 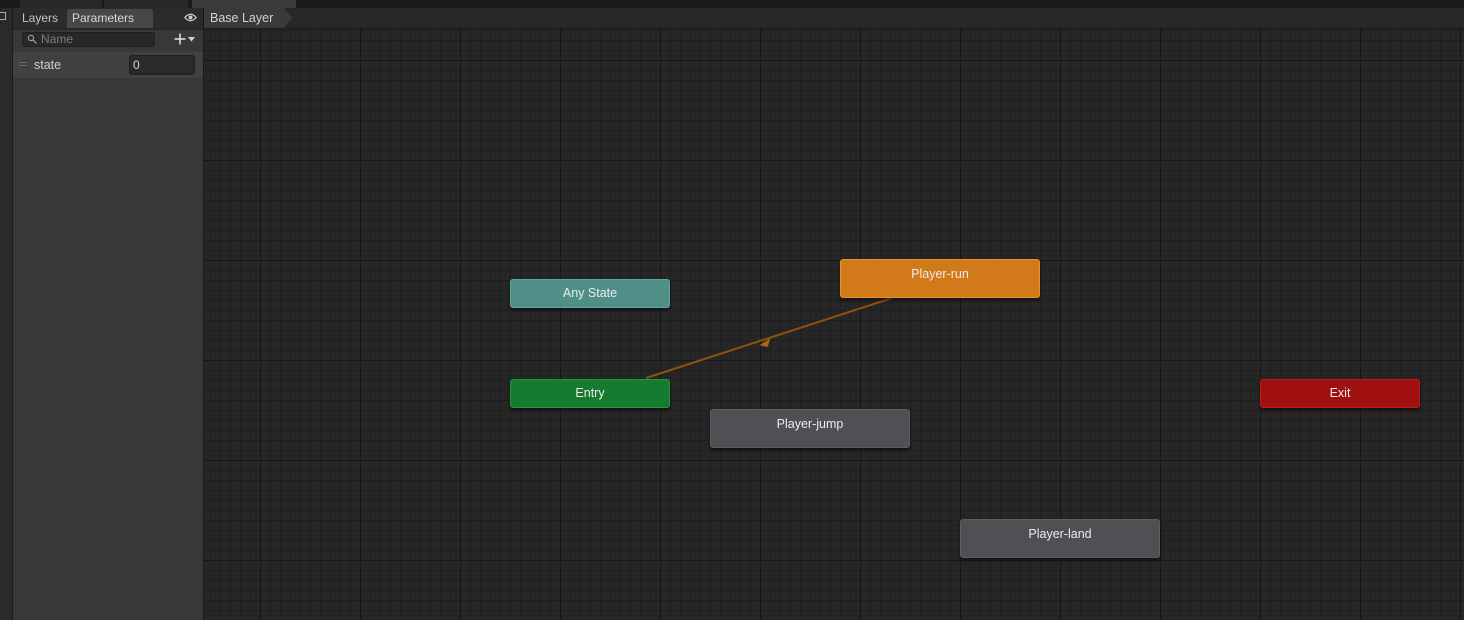 I want to click on state-exit: Exit, so click(x=1340, y=393).